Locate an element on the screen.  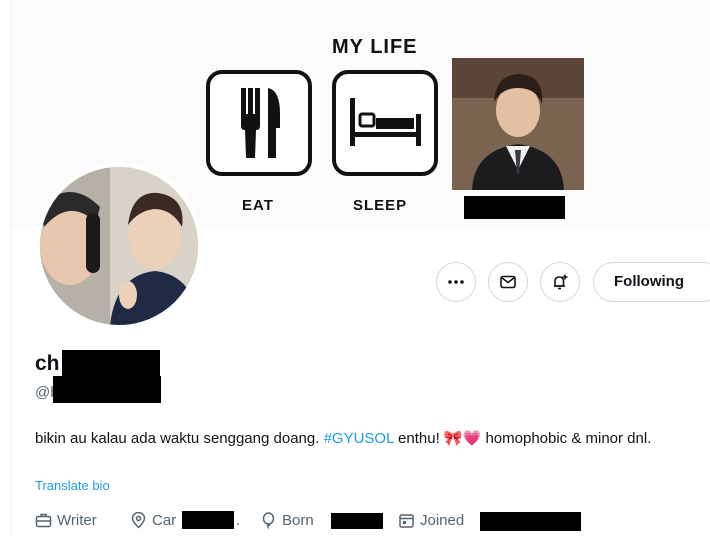
more-dots-icon is located at coordinates (456, 282).